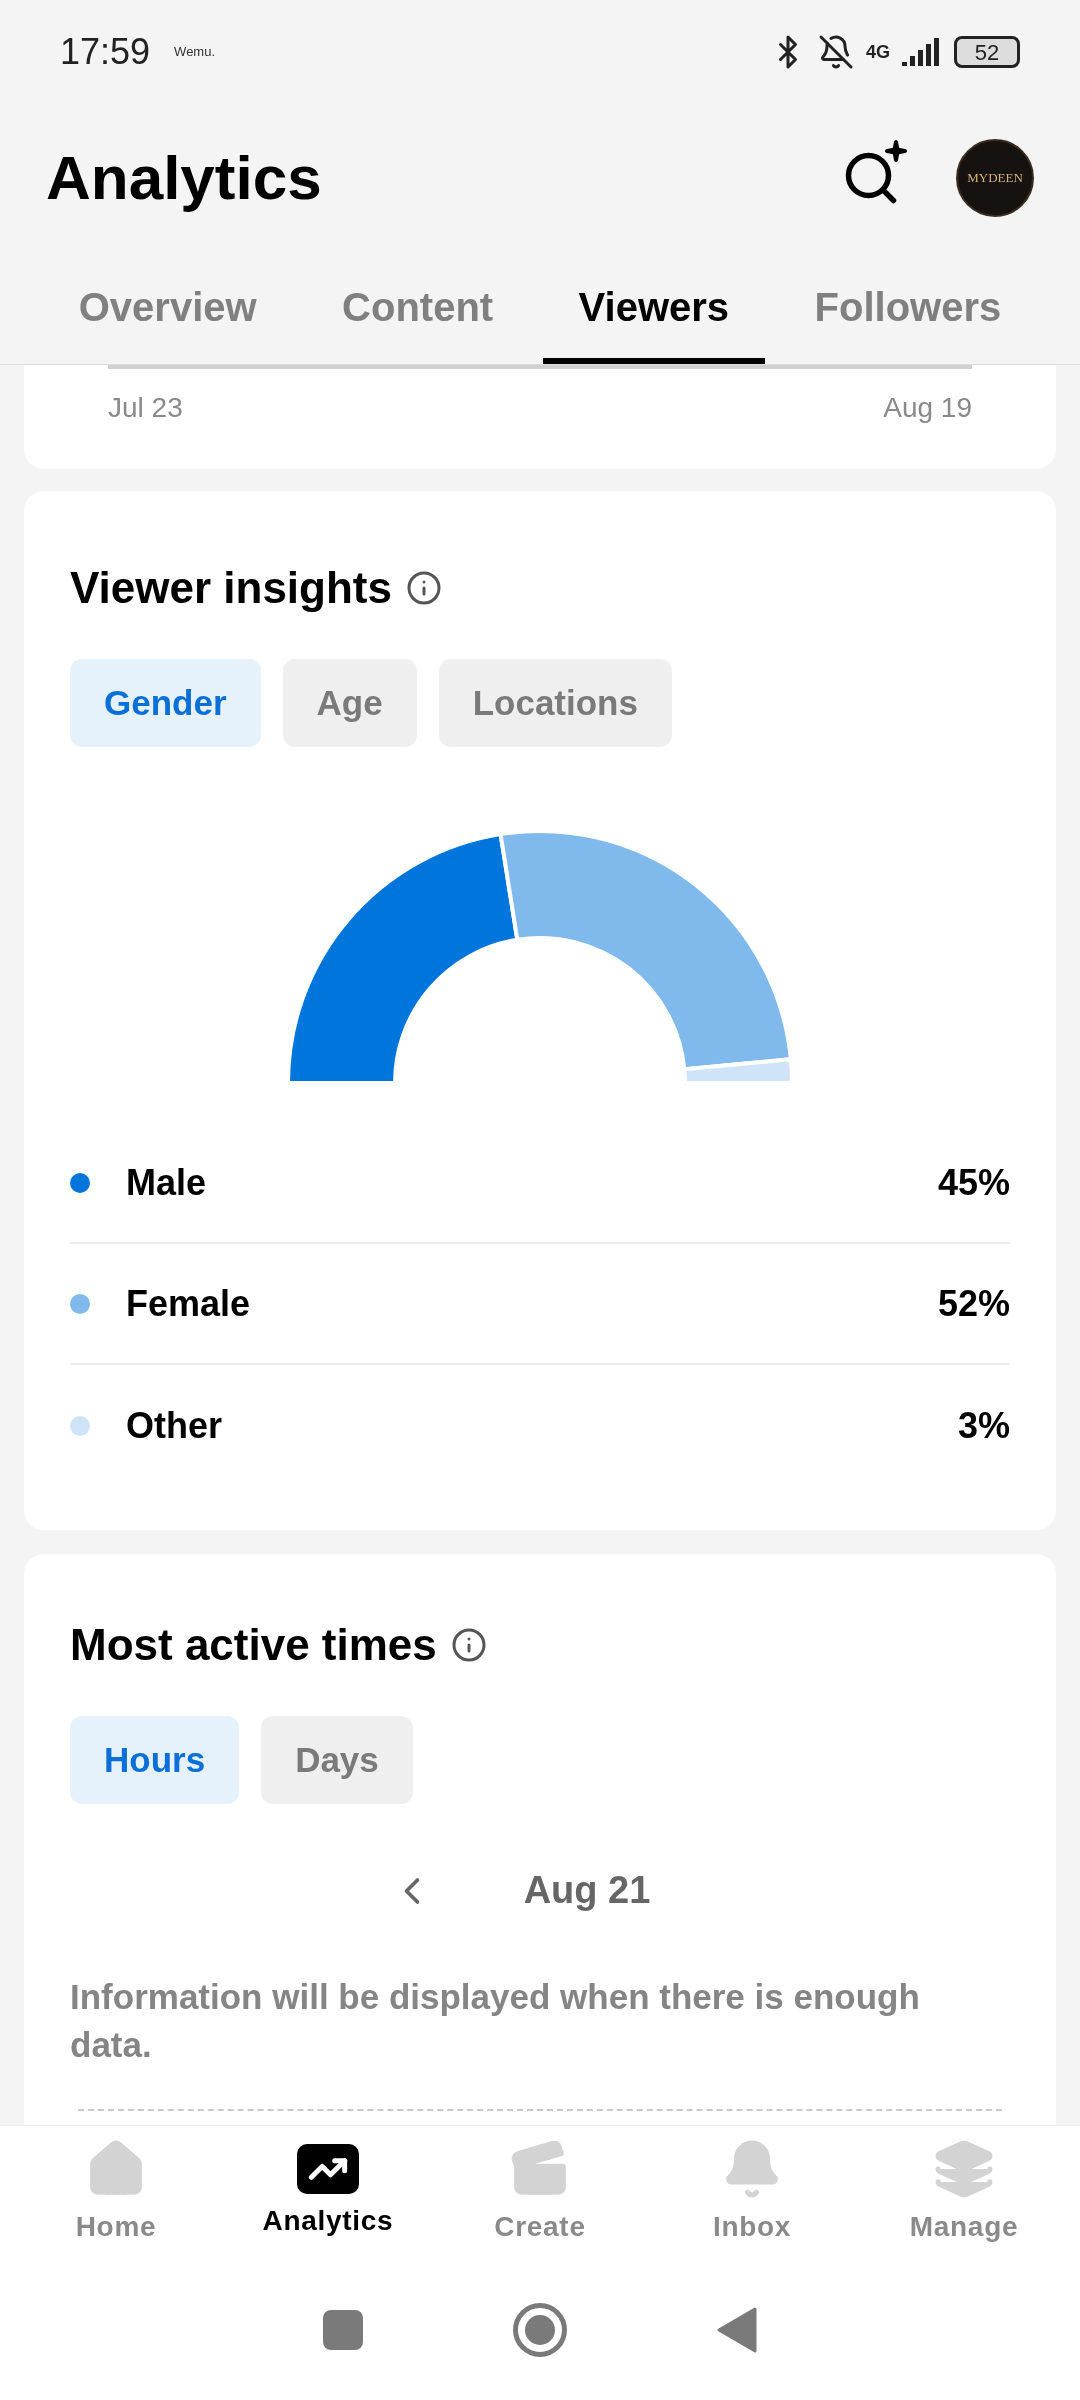 The width and height of the screenshot is (1080, 2400). I want to click on tab: Overview, so click(167, 309).